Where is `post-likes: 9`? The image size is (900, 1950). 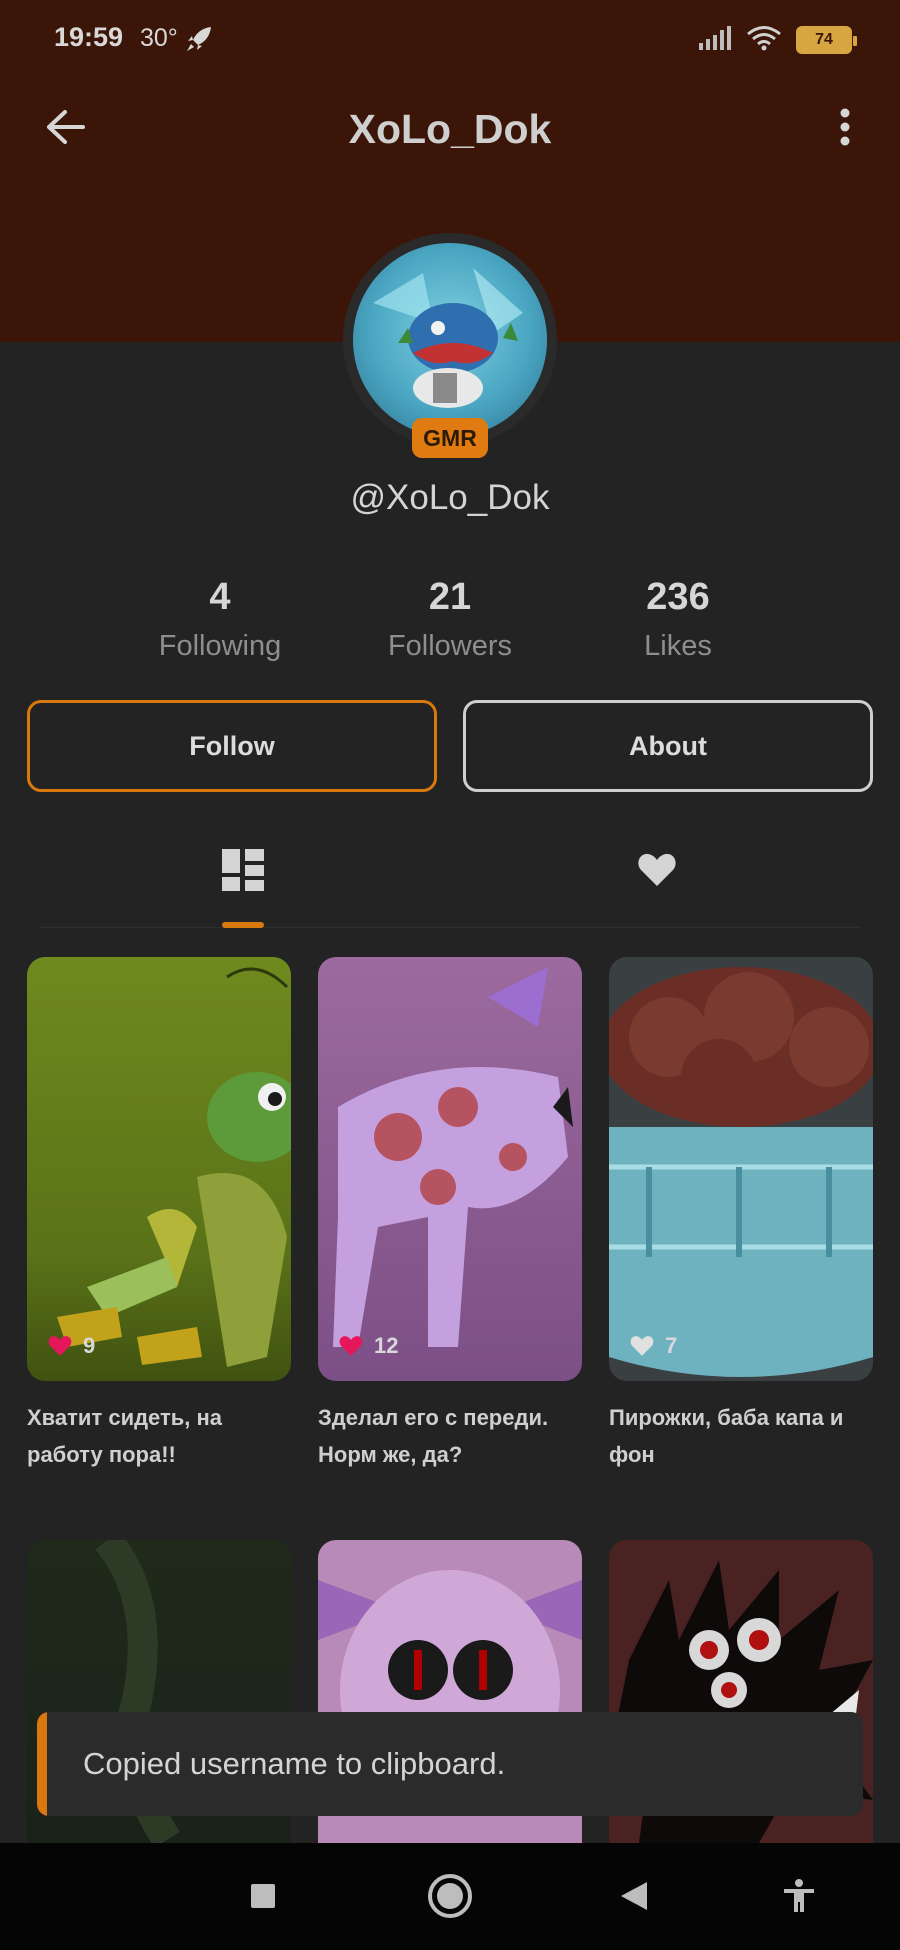 post-likes: 9 is located at coordinates (71, 1346).